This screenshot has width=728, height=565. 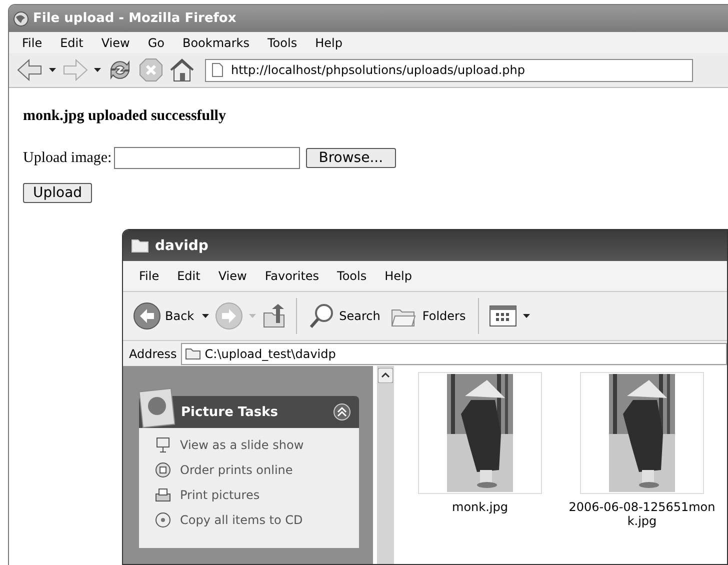 What do you see at coordinates (157, 408) in the screenshot?
I see `photo-icon` at bounding box center [157, 408].